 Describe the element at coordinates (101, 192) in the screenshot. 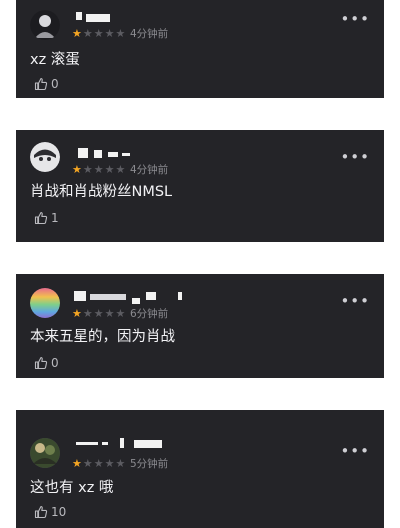

I see `comment-text: 肖战和肖战粉丝NMSL` at that location.